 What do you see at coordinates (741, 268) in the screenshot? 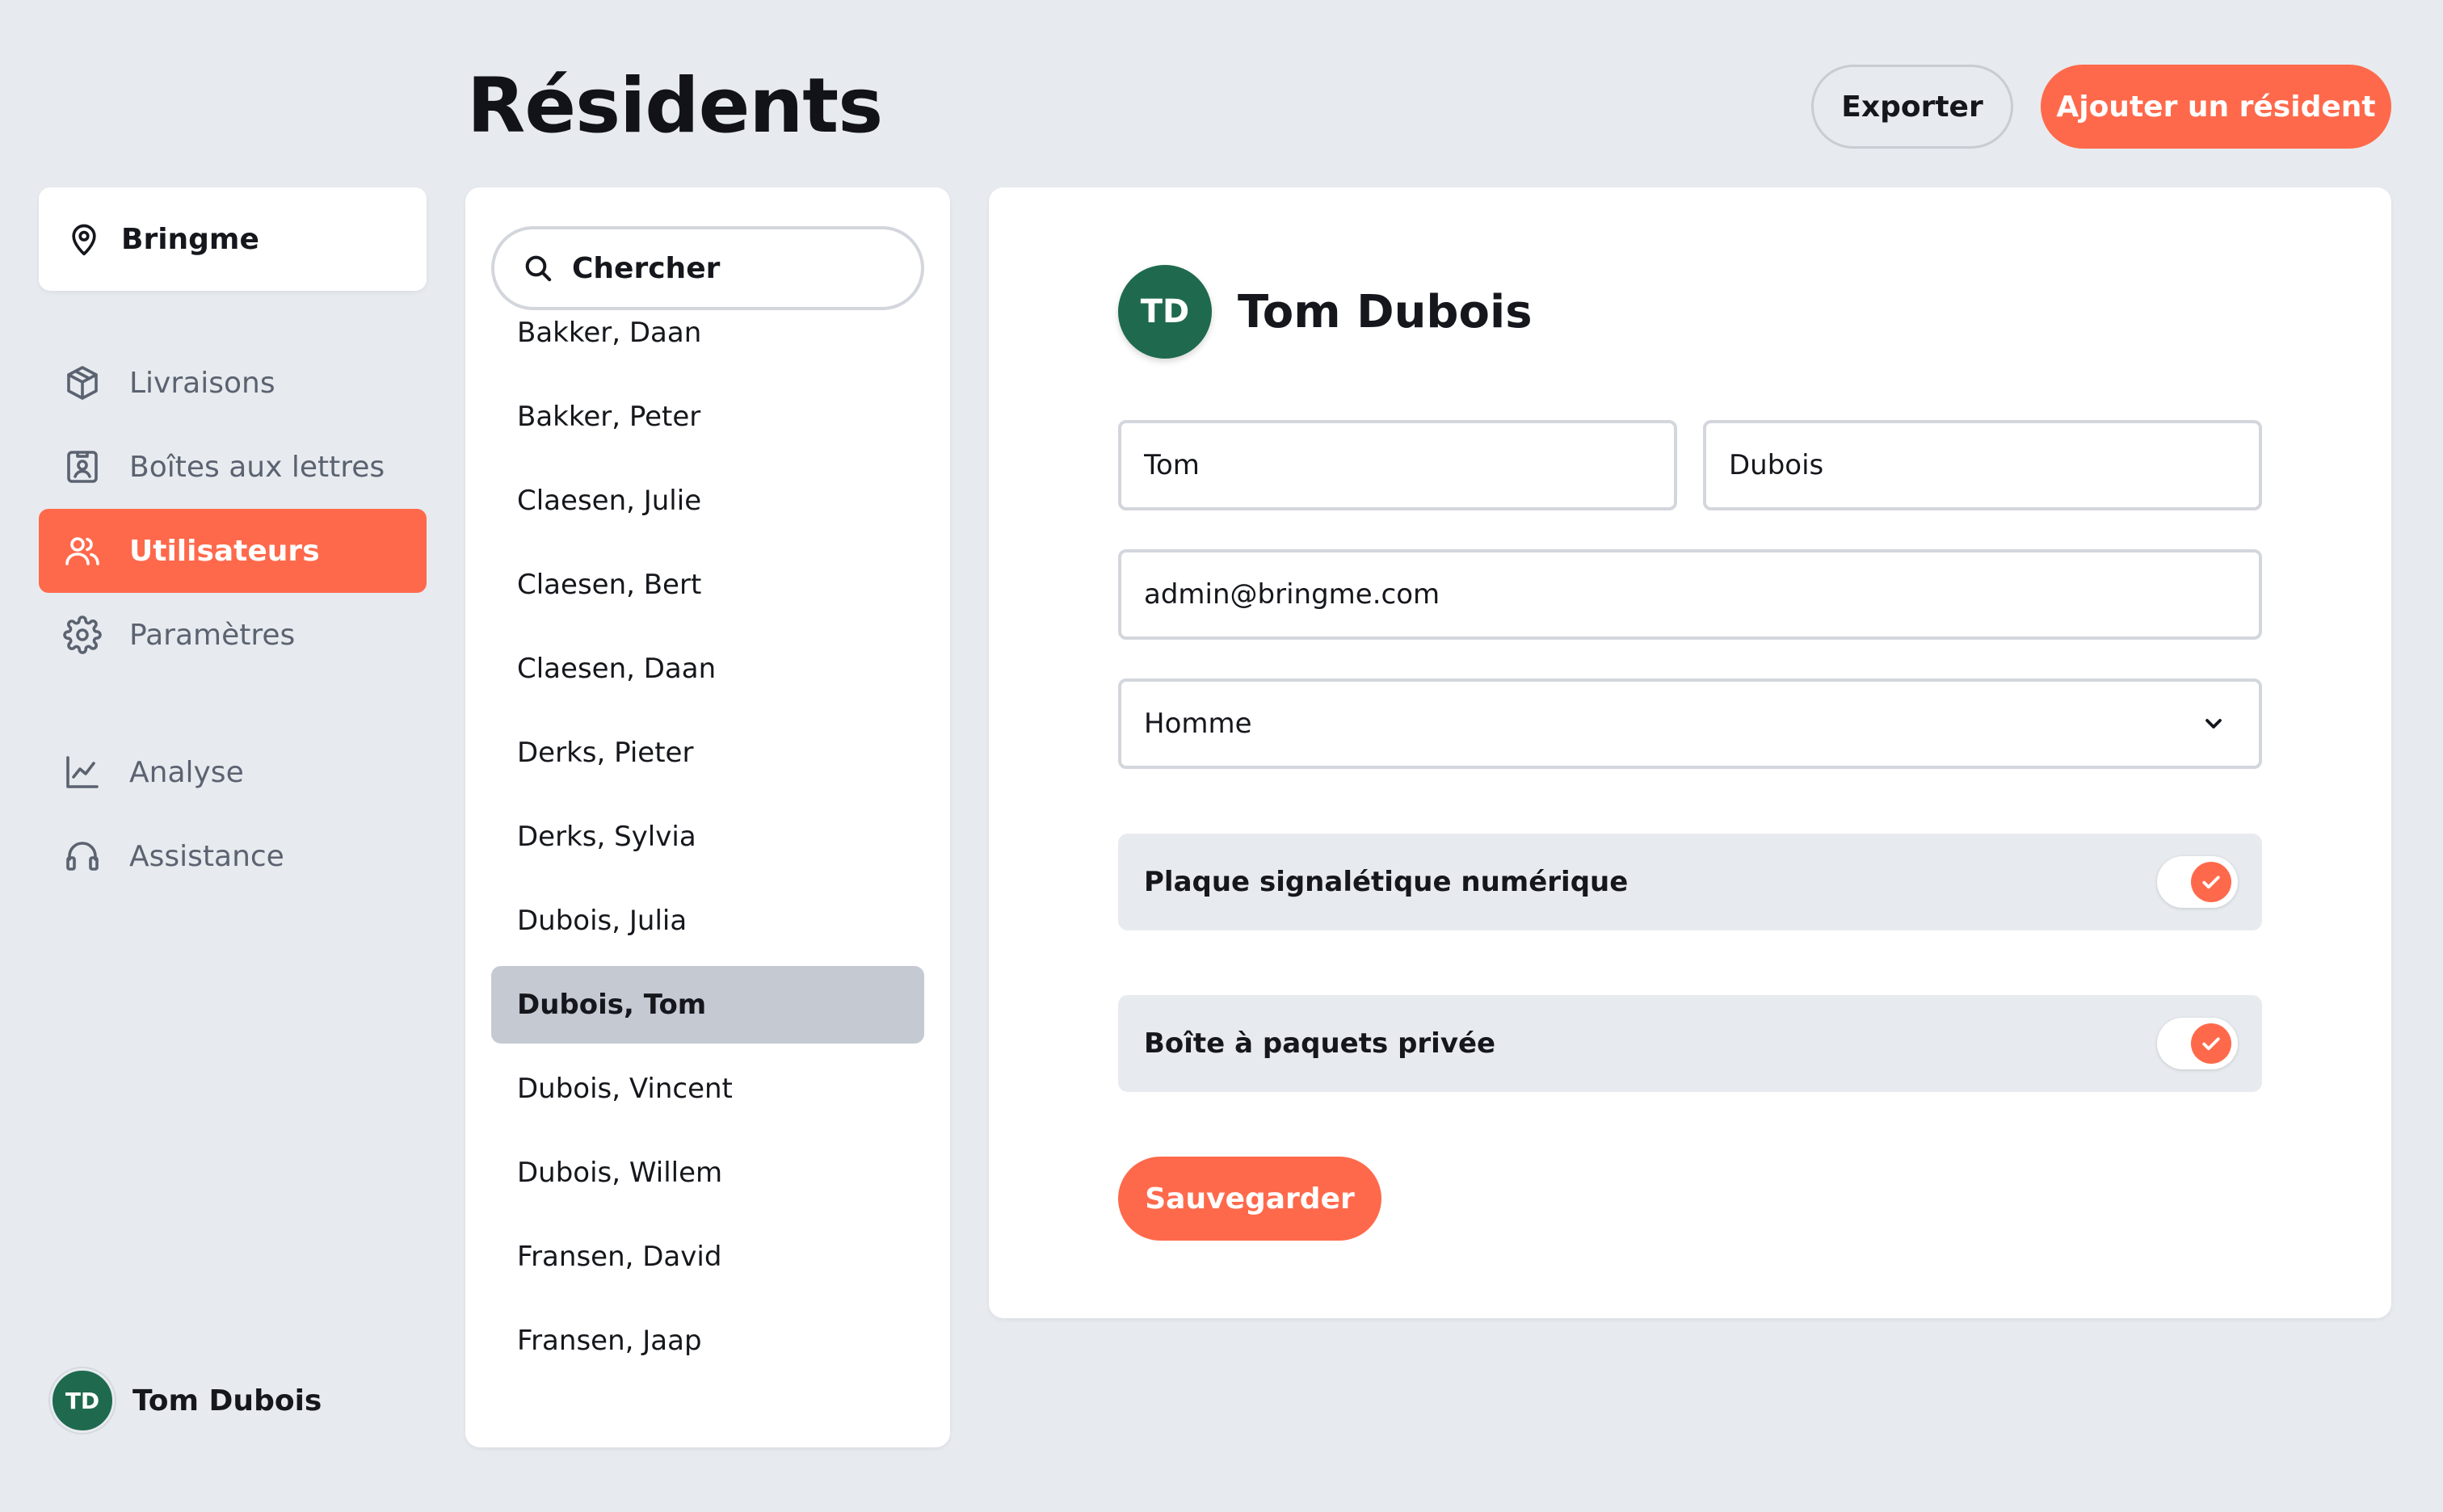
I see `search-input` at bounding box center [741, 268].